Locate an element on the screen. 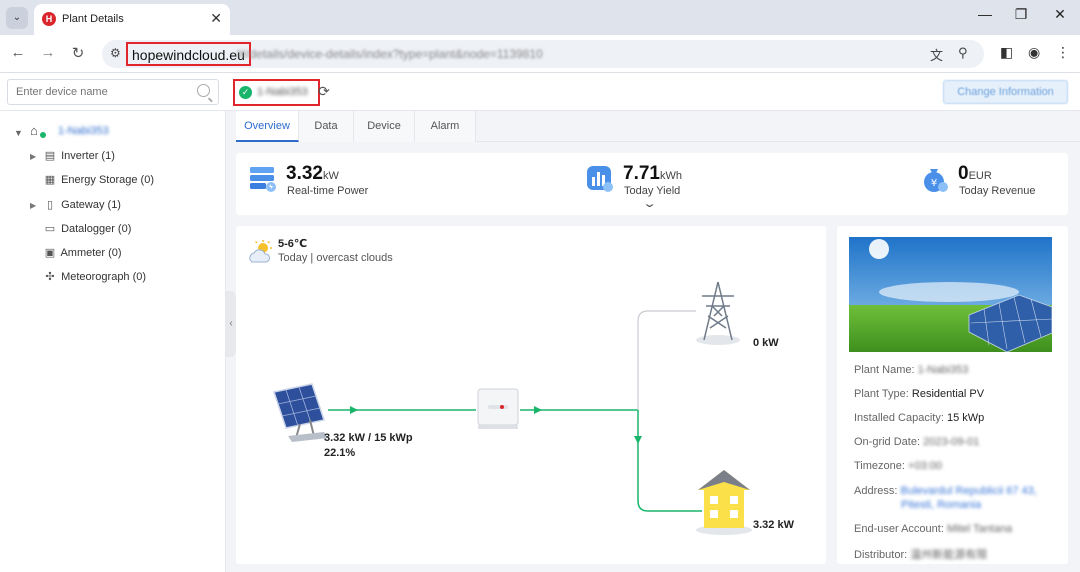 The image size is (1080, 572). today-yield-label: Today Yield is located at coordinates (652, 191).